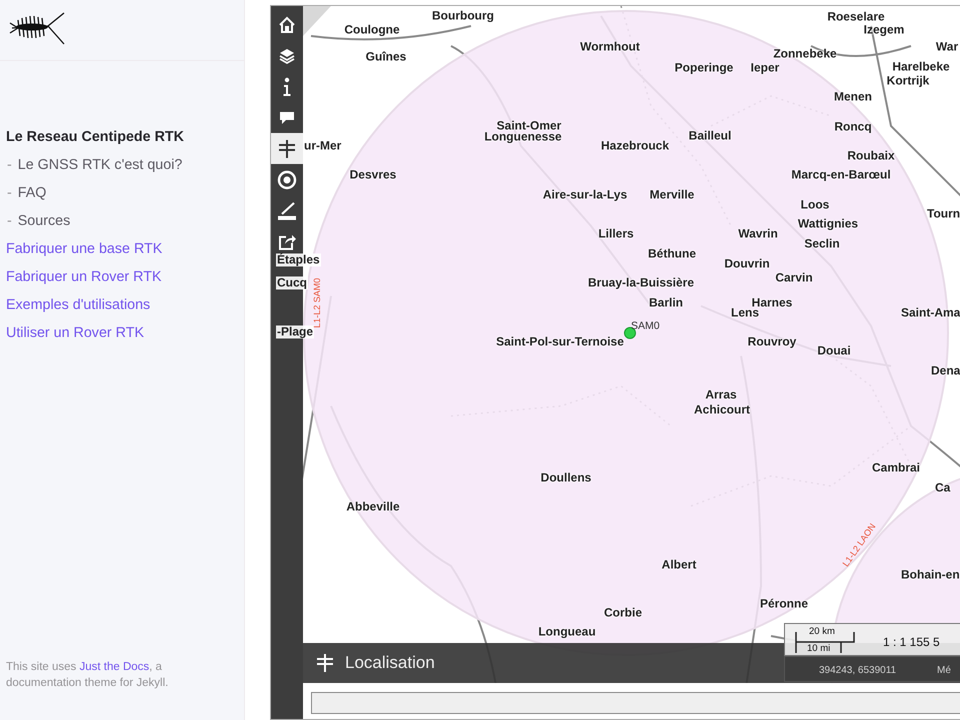 The width and height of the screenshot is (960, 720). I want to click on centipede-logo, so click(37, 28).